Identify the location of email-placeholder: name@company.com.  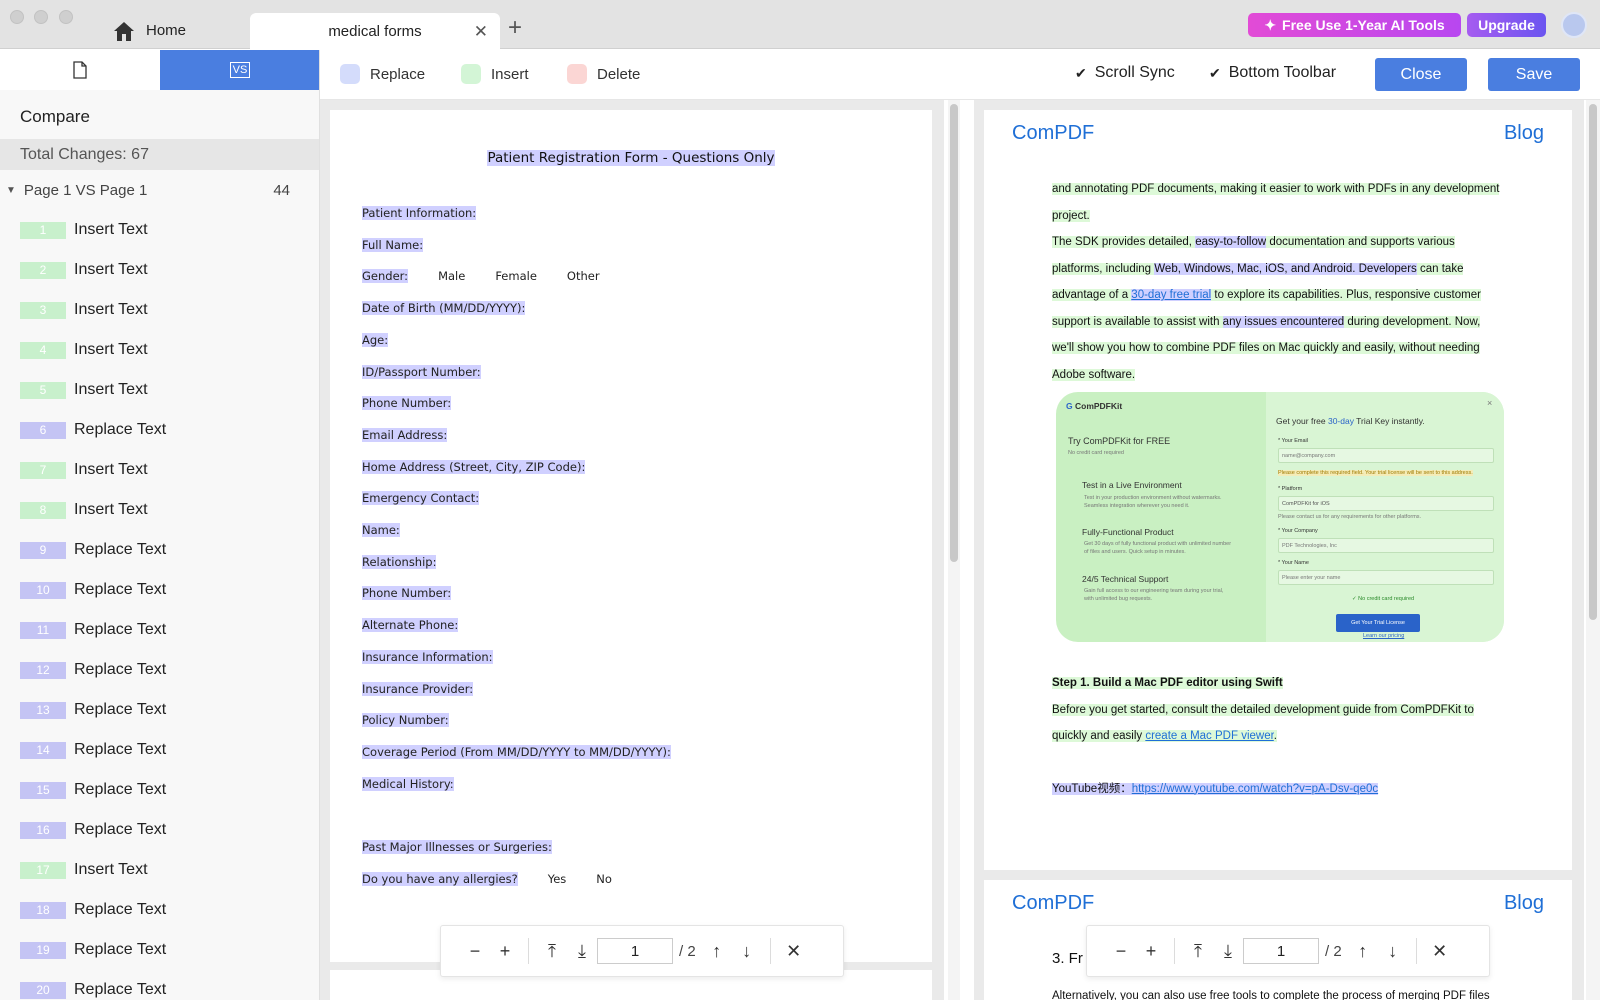
(1309, 456).